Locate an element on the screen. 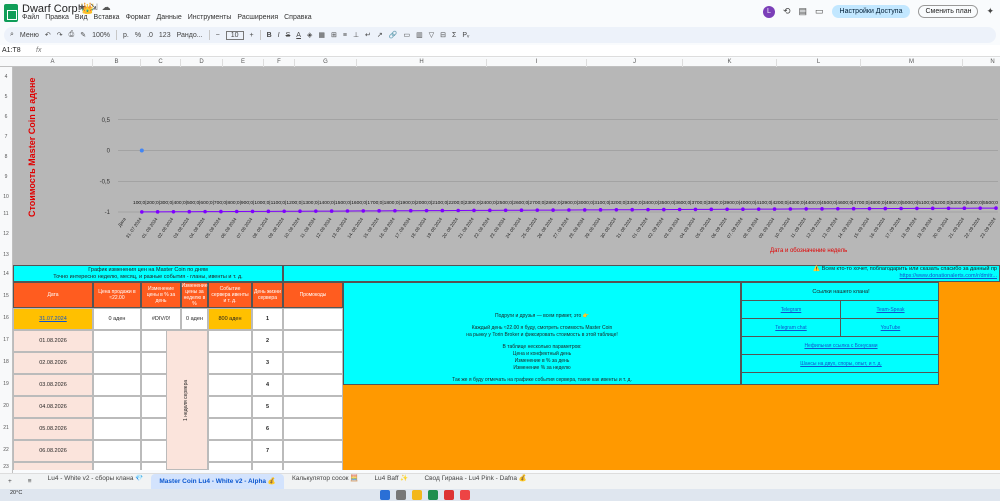 This screenshot has height=501, width=1000. menu-item: Инструменты is located at coordinates (210, 17).